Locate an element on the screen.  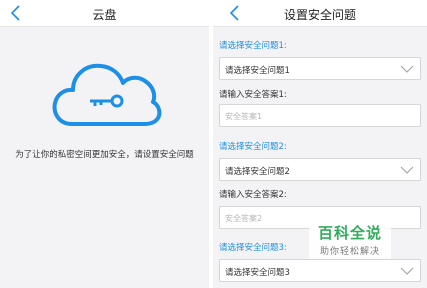
question-3-select: 请选择安全问题3 is located at coordinates (320, 270).